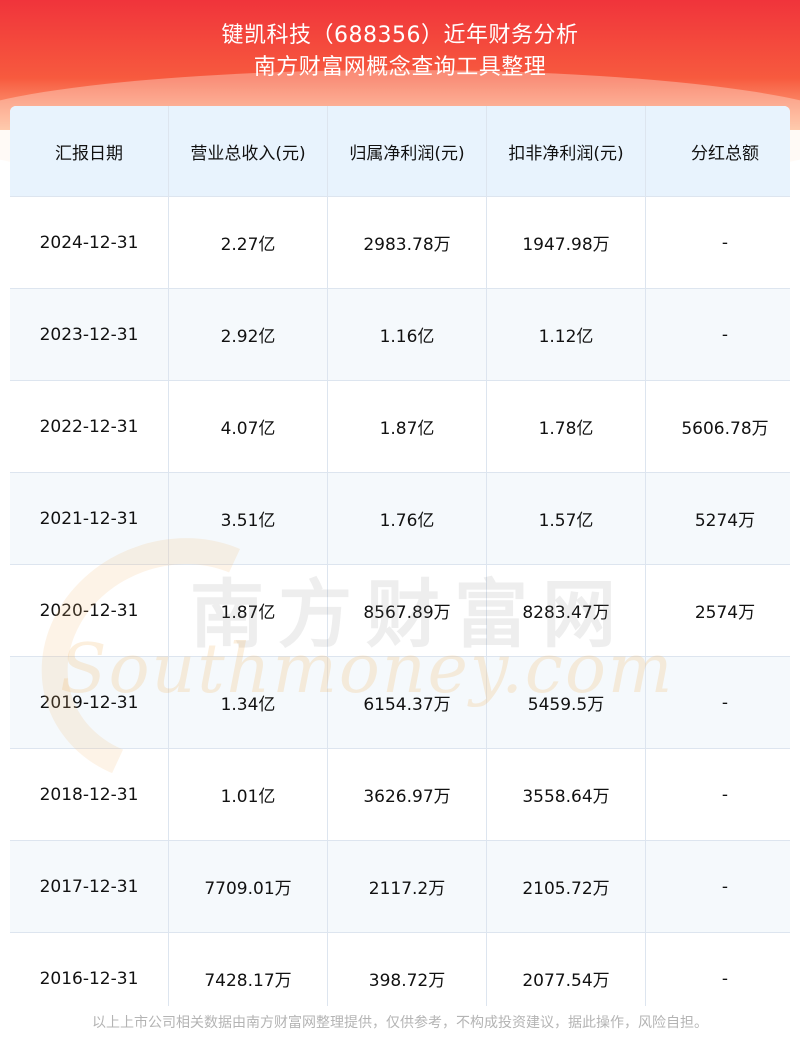  Describe the element at coordinates (89, 702) in the screenshot. I see `cell-date: 2019-12-31` at that location.